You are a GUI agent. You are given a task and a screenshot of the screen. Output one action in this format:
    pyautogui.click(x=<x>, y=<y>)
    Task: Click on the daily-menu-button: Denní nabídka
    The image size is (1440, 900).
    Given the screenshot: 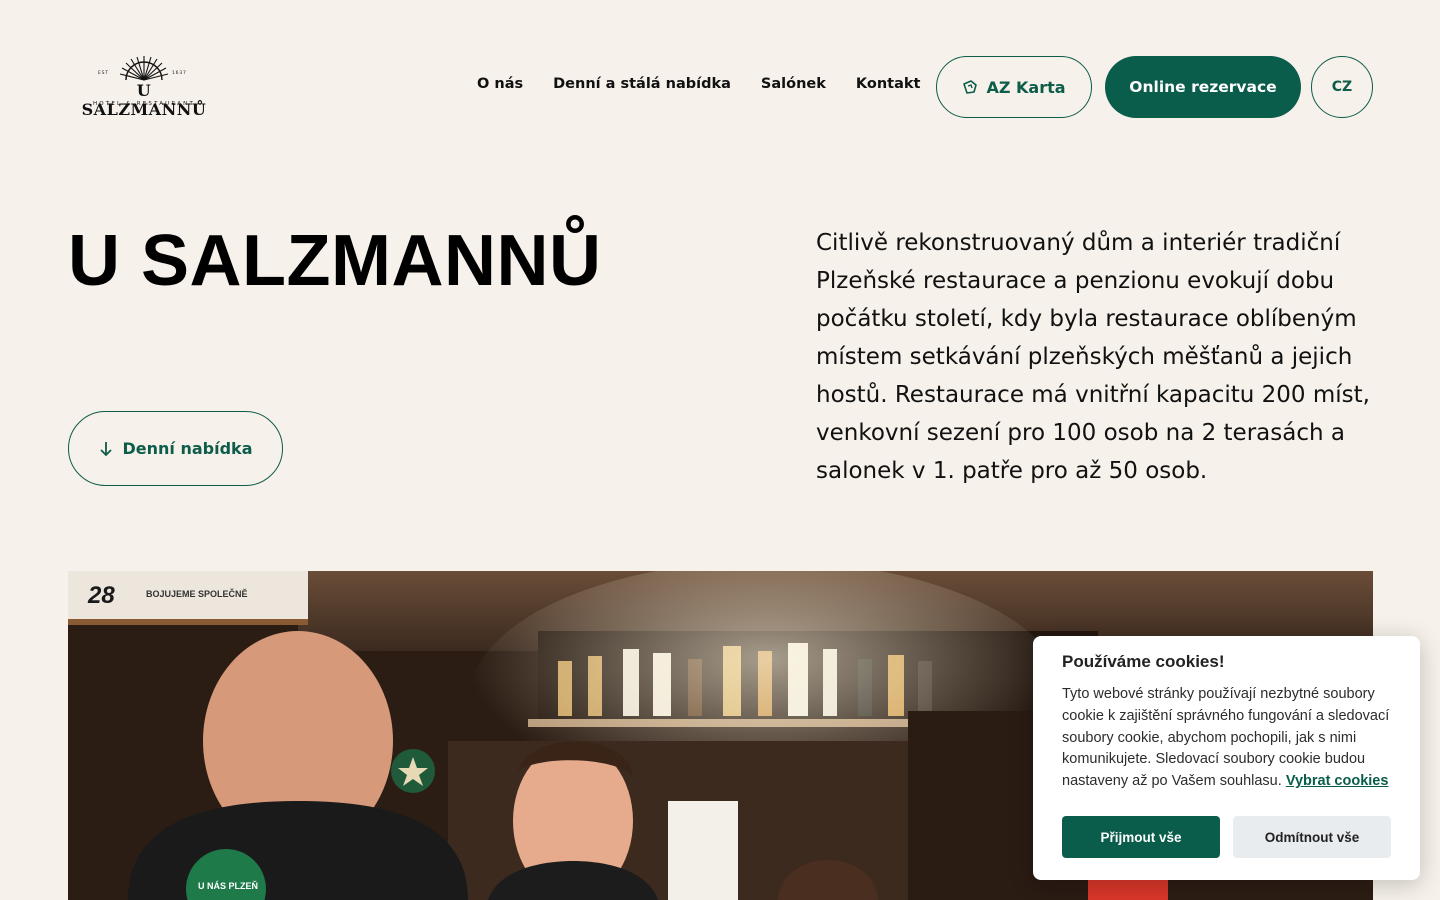 What is the action you would take?
    pyautogui.click(x=175, y=448)
    